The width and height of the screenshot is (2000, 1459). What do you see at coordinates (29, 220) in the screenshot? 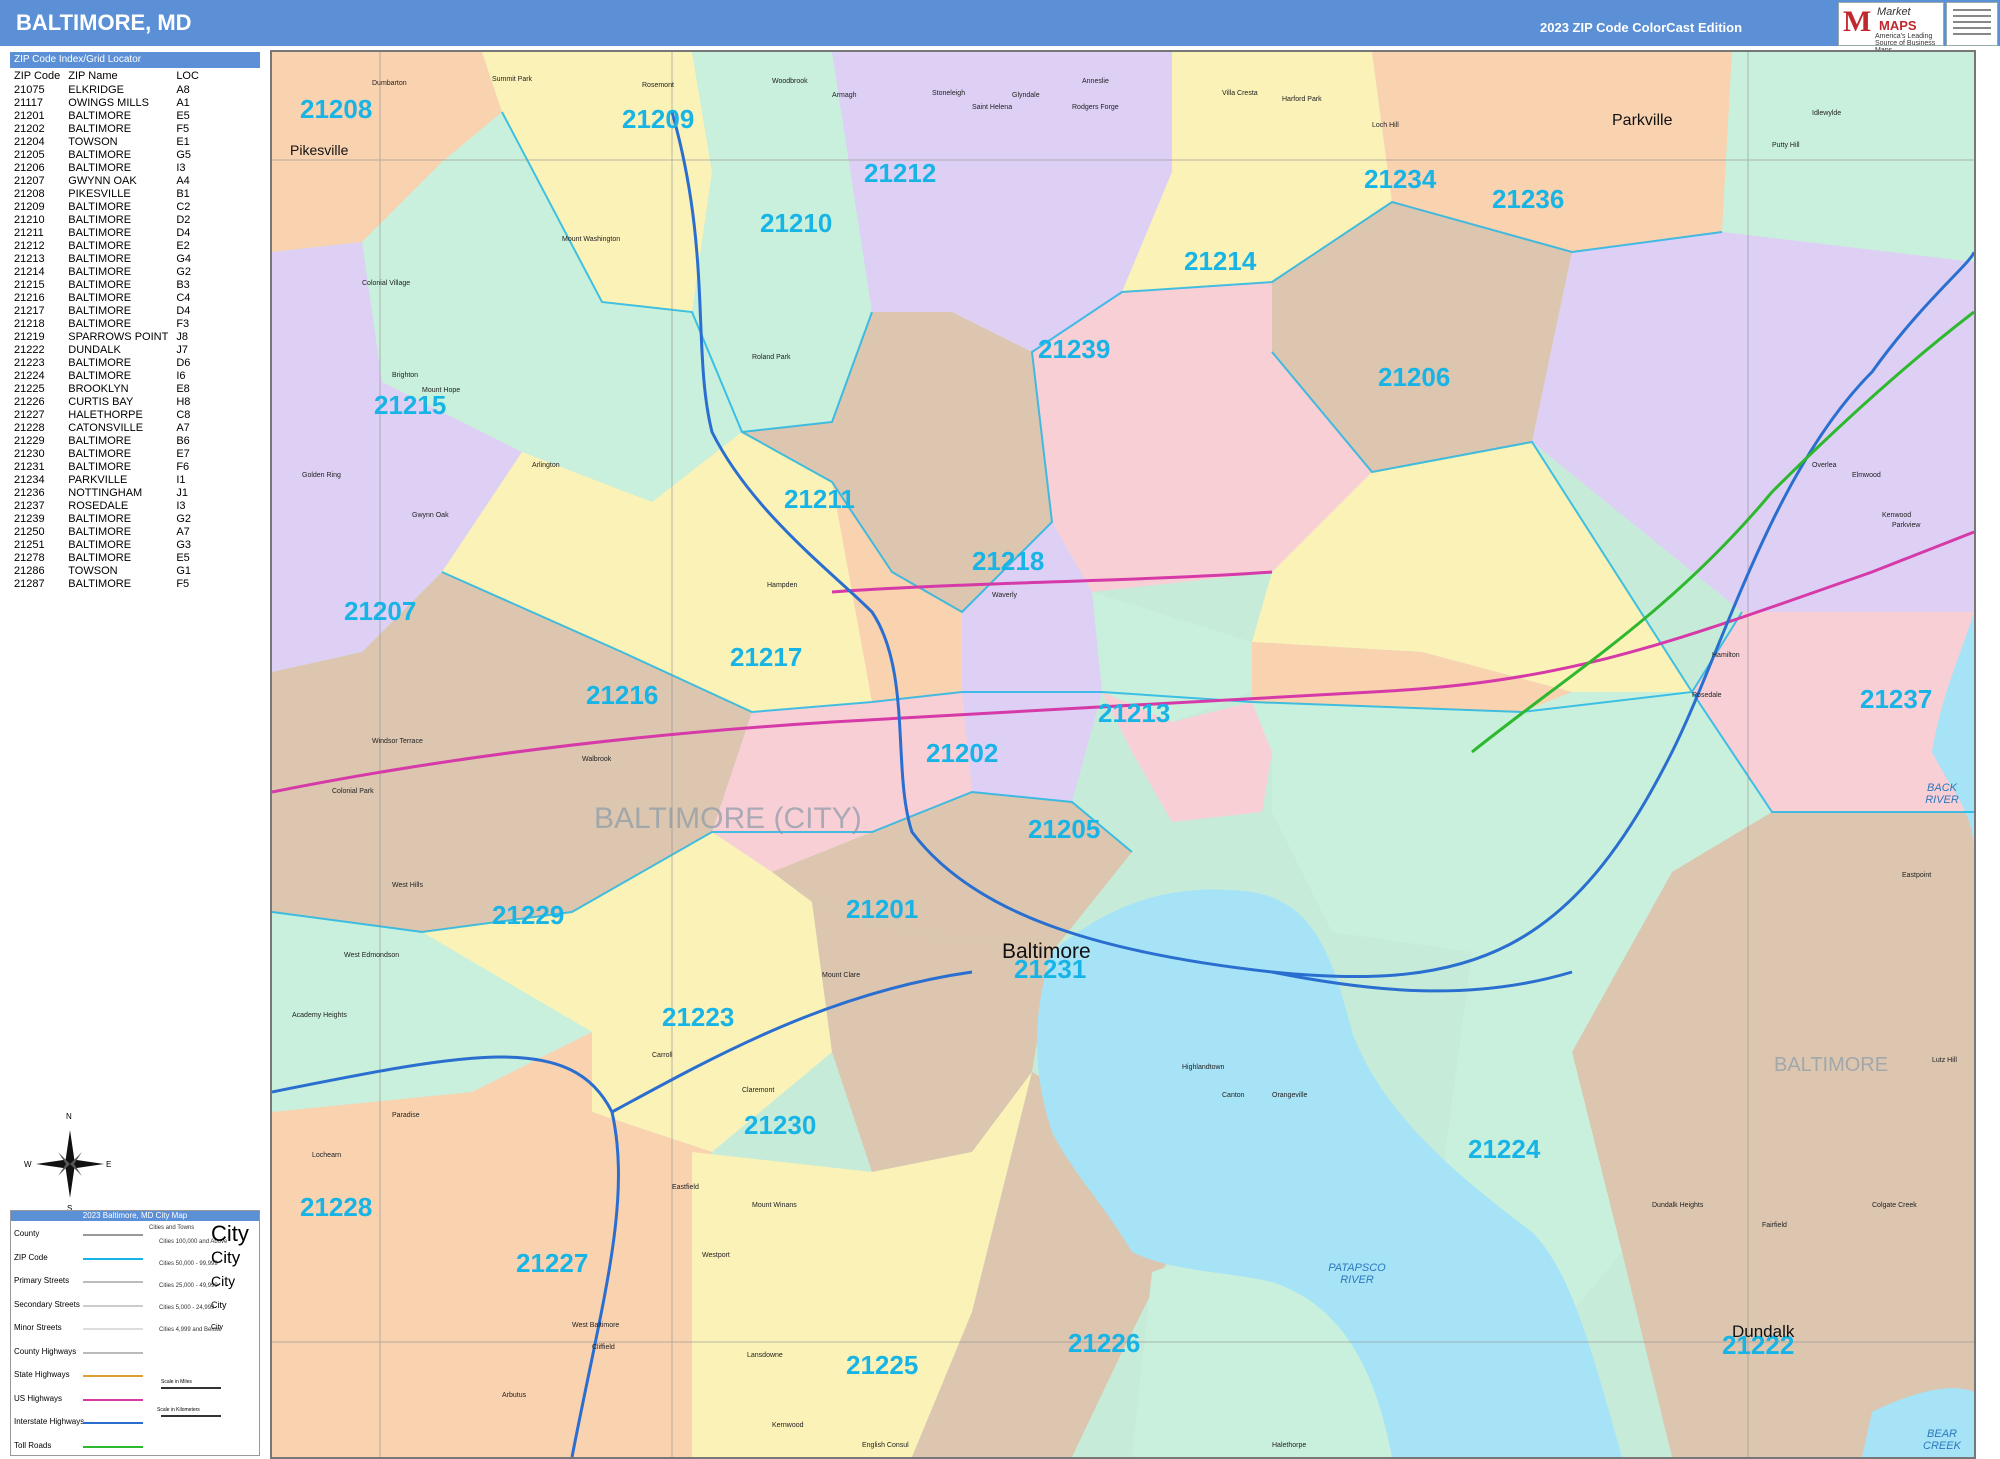
I see `zip-code-cell: 21210` at bounding box center [29, 220].